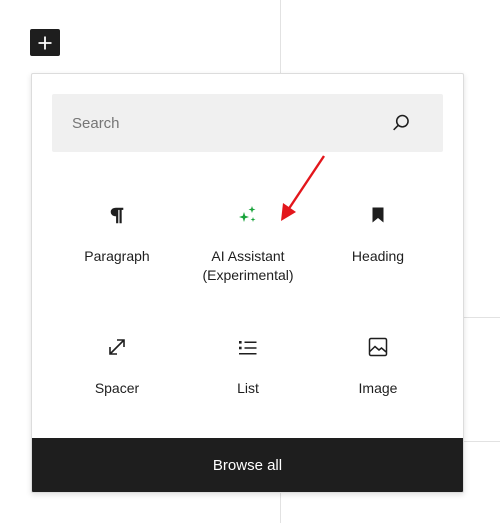 The image size is (500, 523). What do you see at coordinates (378, 347) in the screenshot?
I see `image-icon` at bounding box center [378, 347].